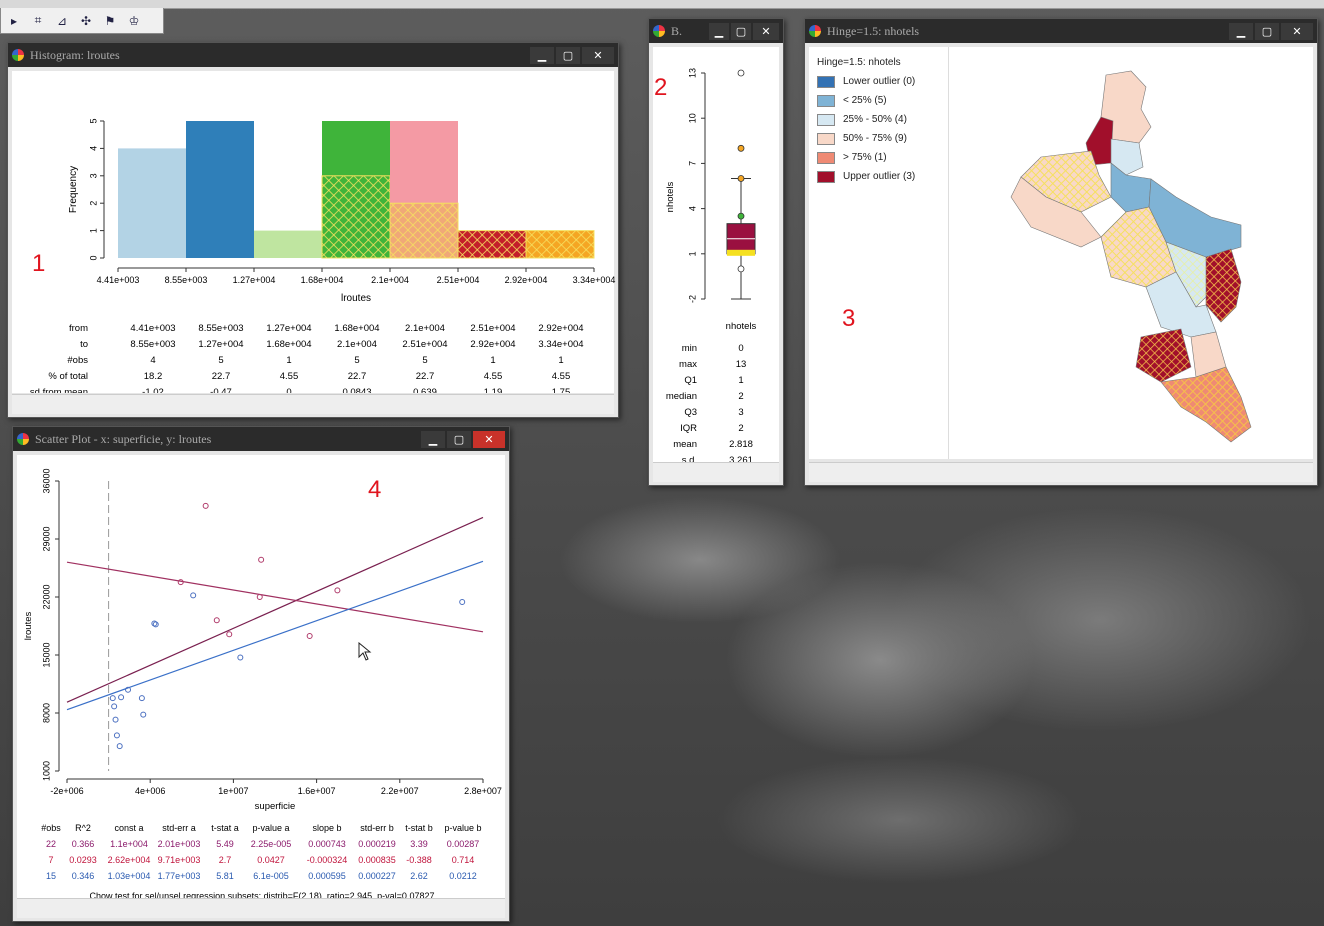 The image size is (1324, 926). I want to click on legend-item: < 25% (5), so click(882, 100).